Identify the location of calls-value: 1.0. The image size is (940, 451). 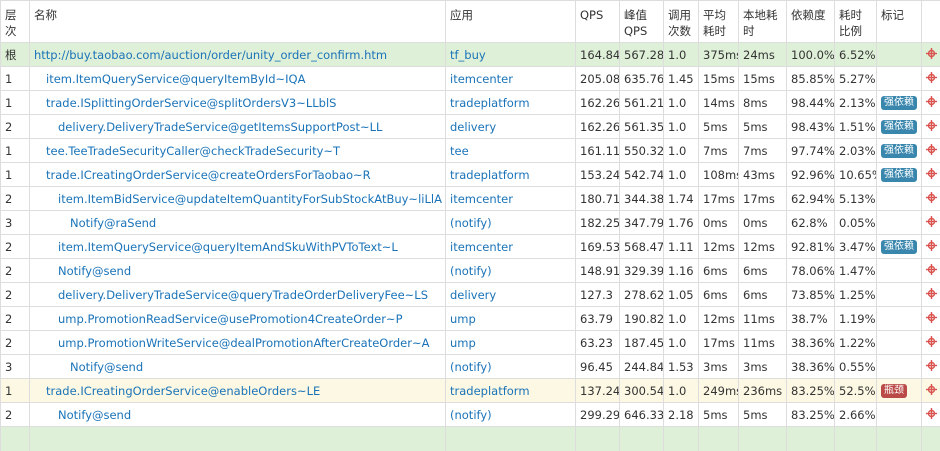
(677, 319).